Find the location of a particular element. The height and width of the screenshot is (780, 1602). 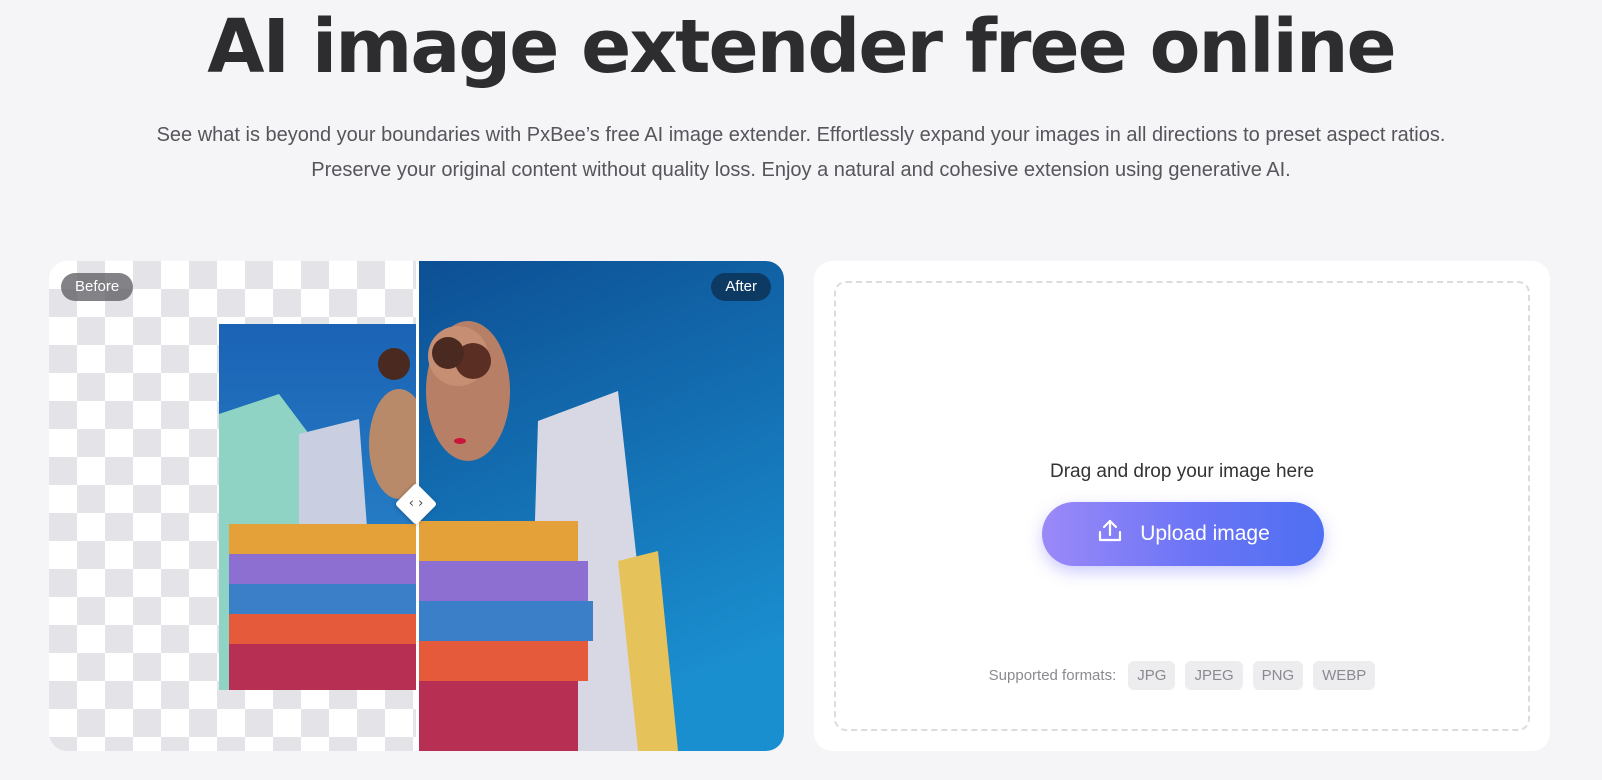

after-badge: After is located at coordinates (741, 287).